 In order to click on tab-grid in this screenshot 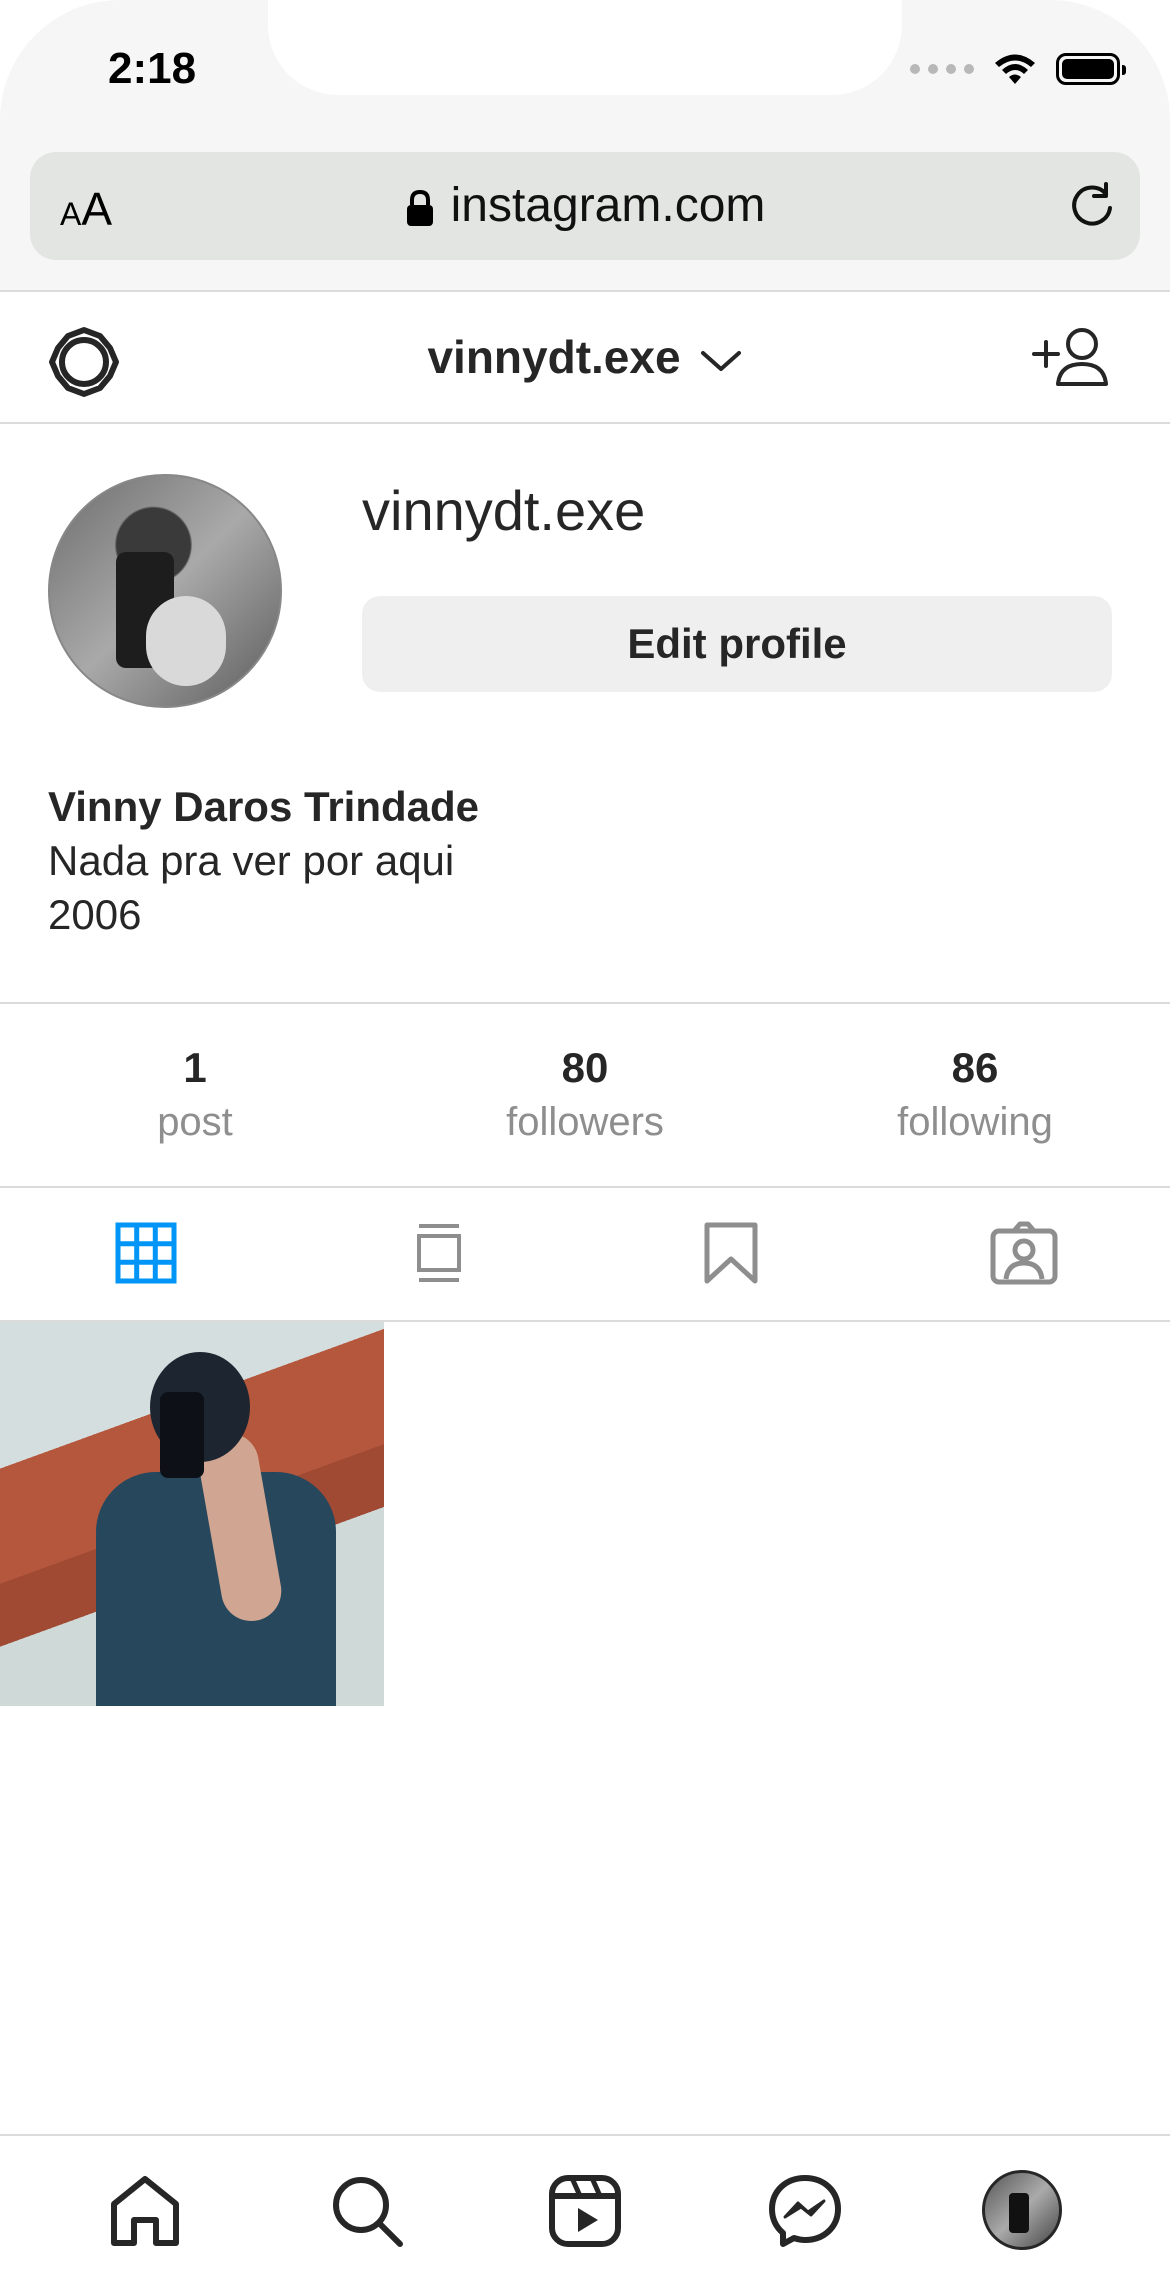, I will do `click(146, 1253)`.